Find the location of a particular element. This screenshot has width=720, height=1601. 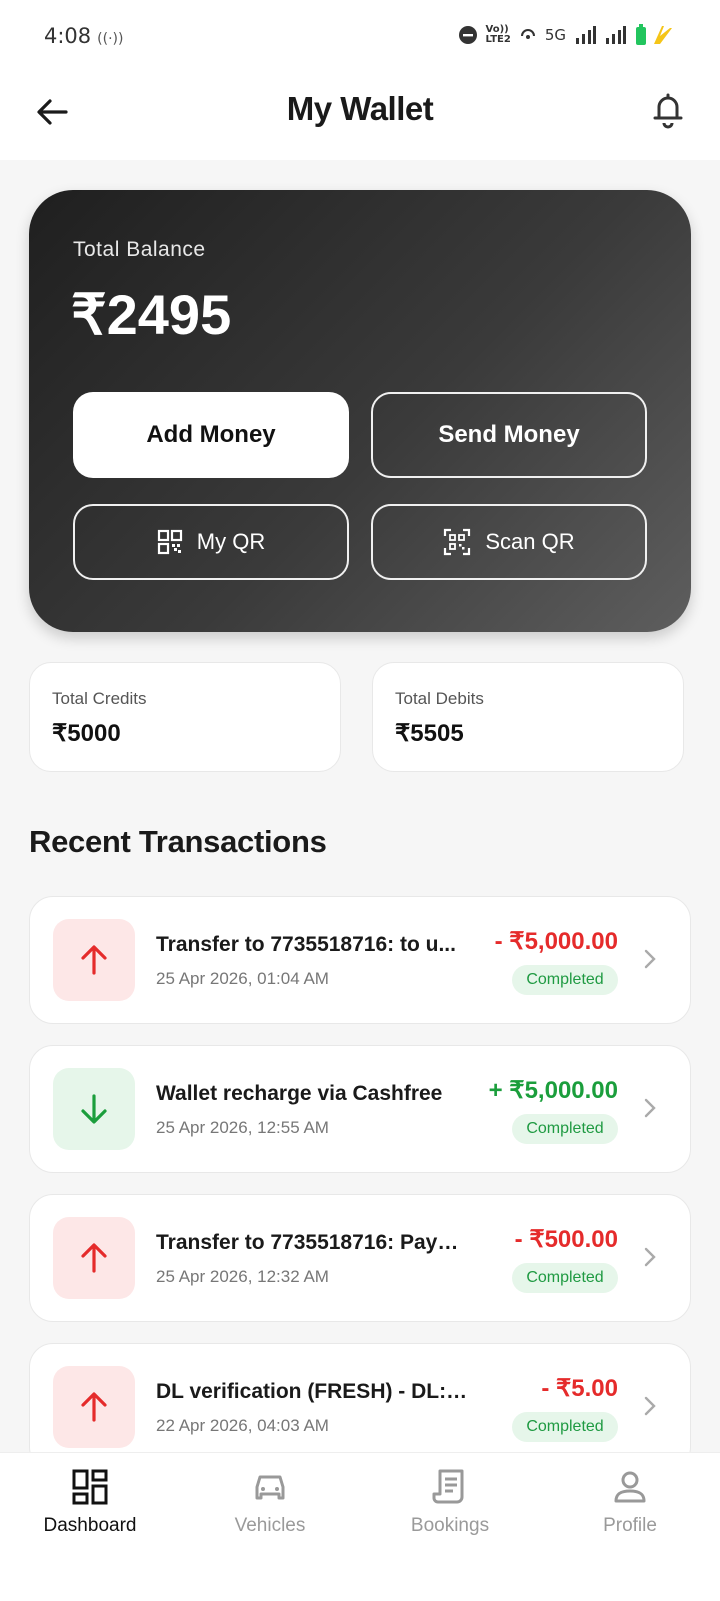

total-debits-card: Total Debits ₹5505 is located at coordinates (528, 717).